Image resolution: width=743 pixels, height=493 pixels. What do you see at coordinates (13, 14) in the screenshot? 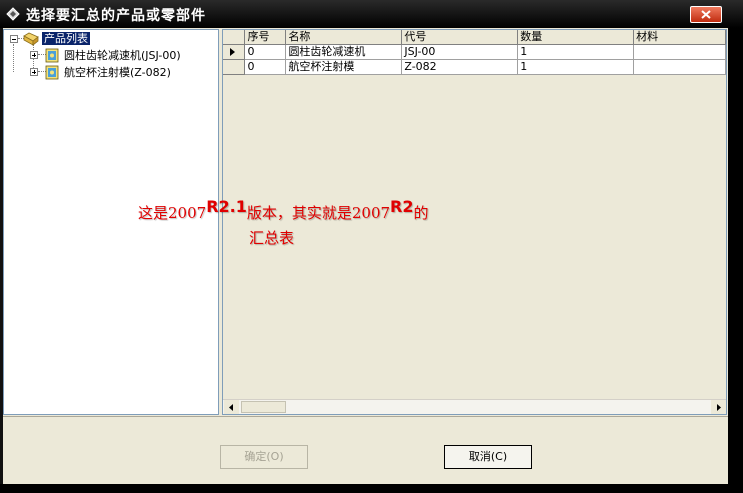
I see `app-diamond-icon` at bounding box center [13, 14].